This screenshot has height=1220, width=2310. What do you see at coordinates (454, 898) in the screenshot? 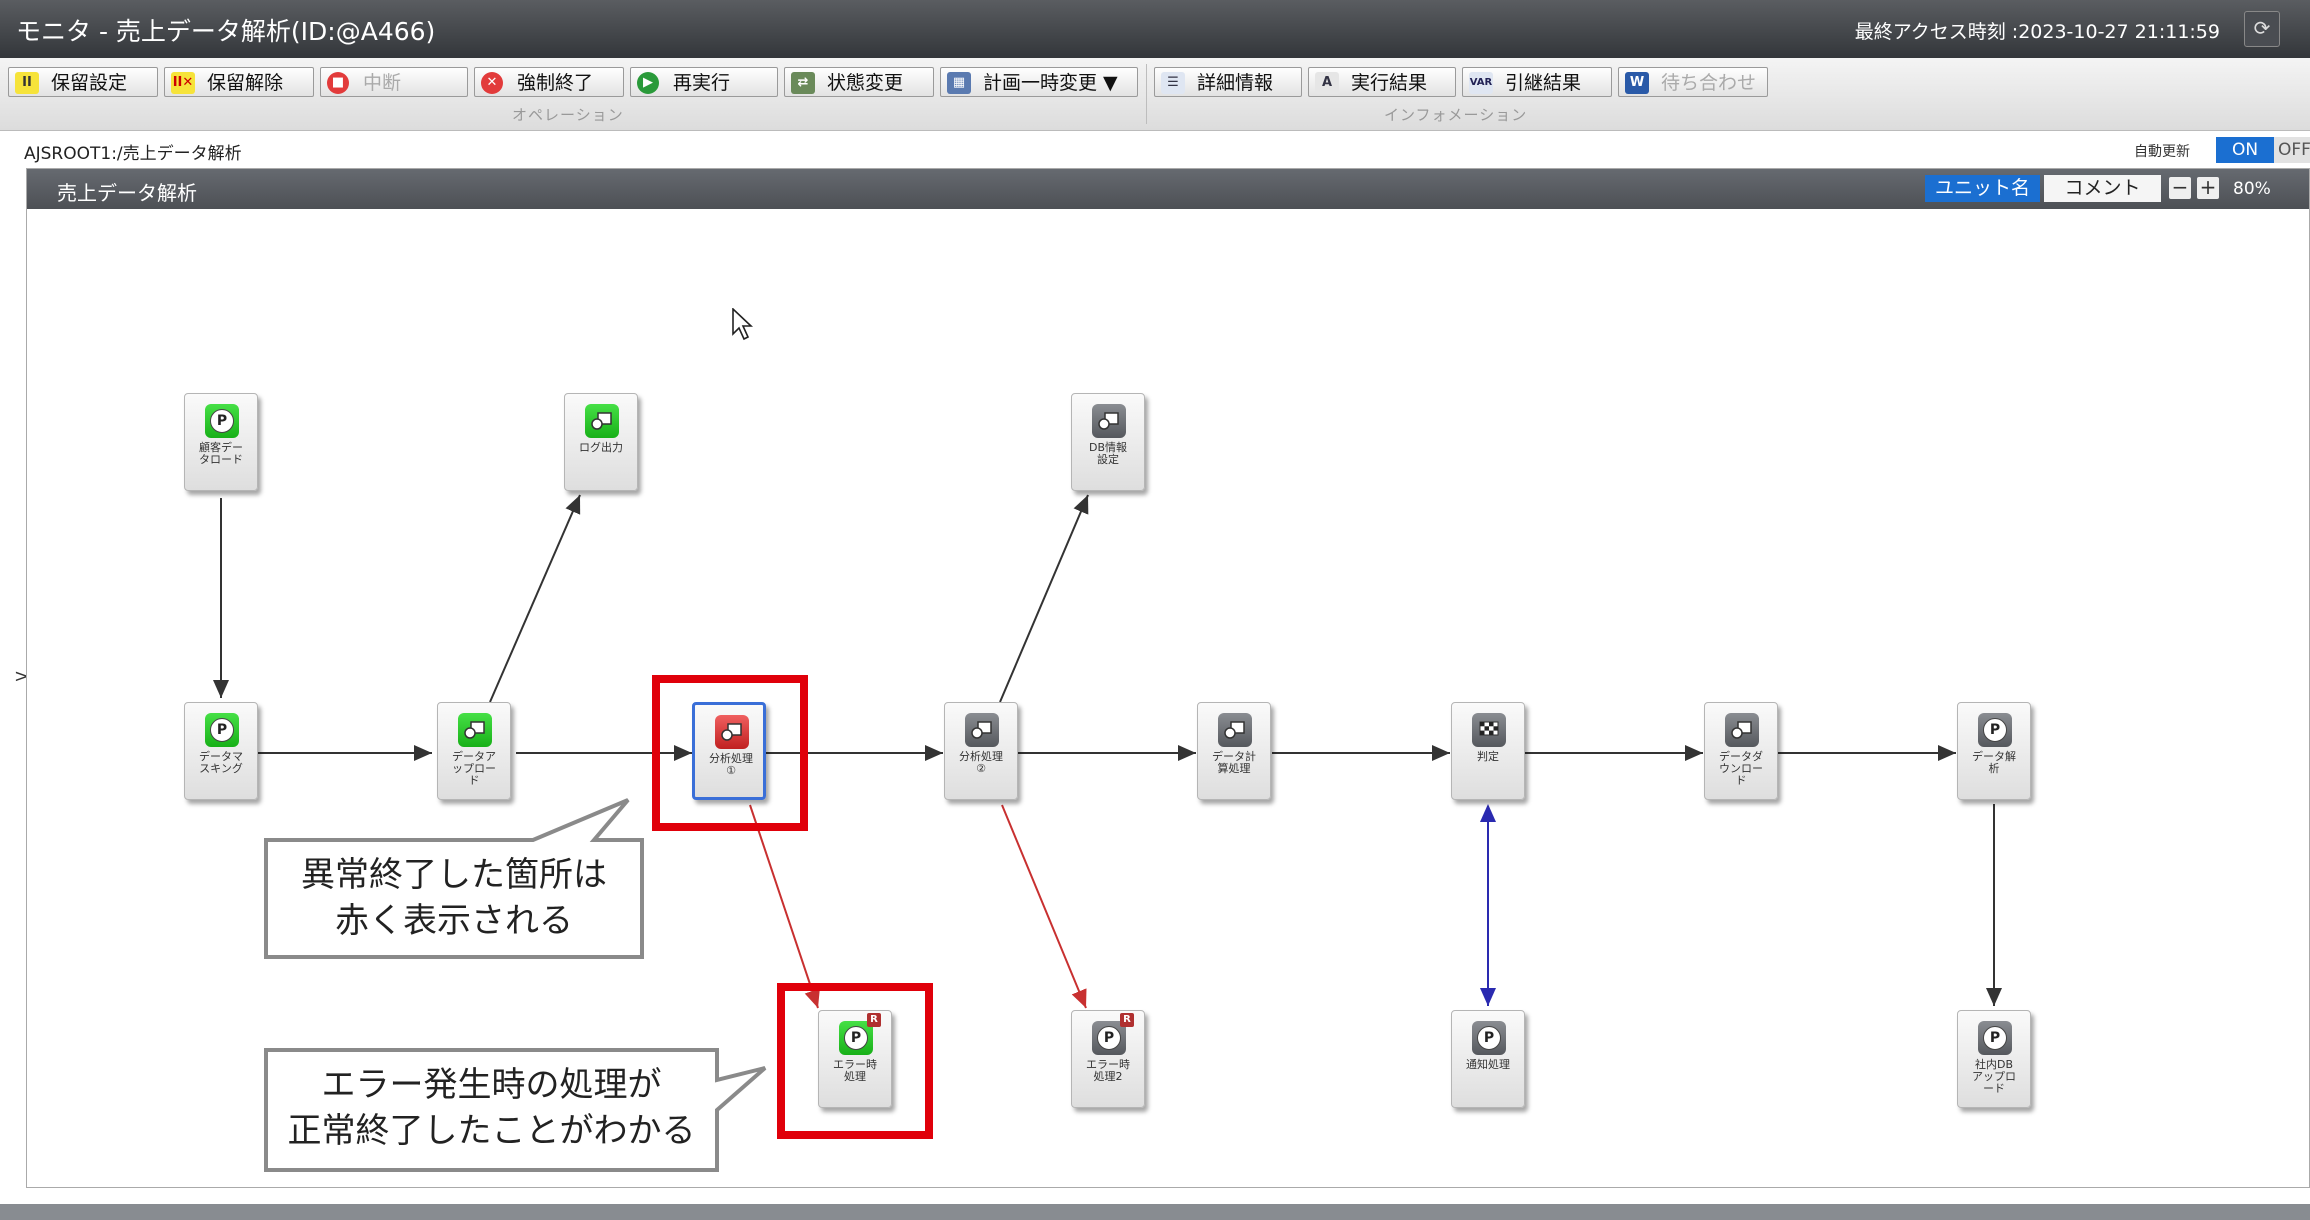
I see `abnormal-callout-text: 異常終了した箇所は 赤く表示される` at bounding box center [454, 898].